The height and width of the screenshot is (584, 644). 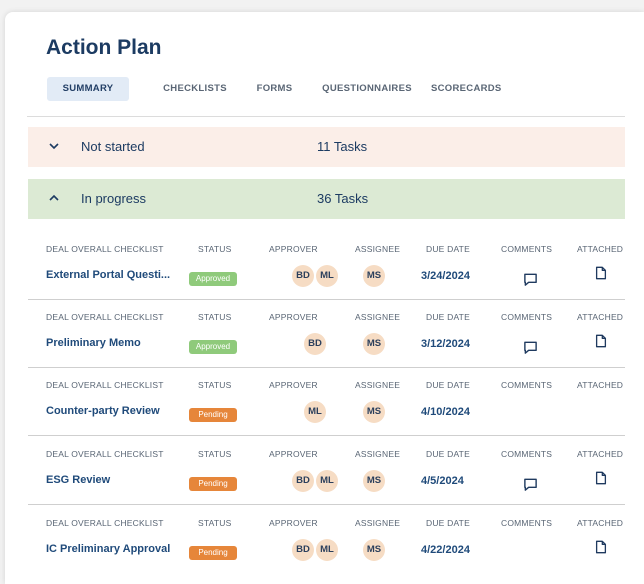 I want to click on due-date: 4/10/2024, so click(x=445, y=412).